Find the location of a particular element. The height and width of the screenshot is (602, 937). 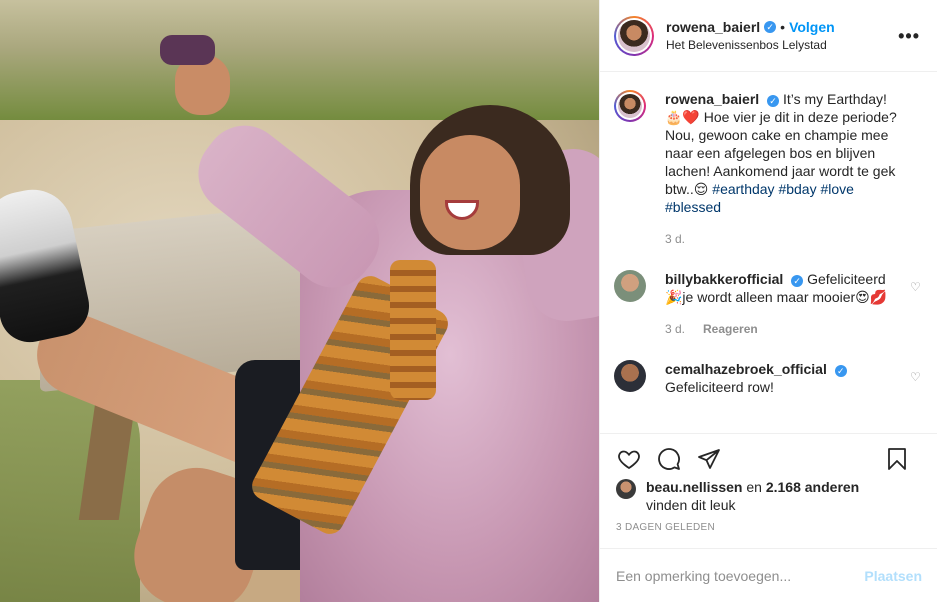

follow-button: Volgen is located at coordinates (812, 27).